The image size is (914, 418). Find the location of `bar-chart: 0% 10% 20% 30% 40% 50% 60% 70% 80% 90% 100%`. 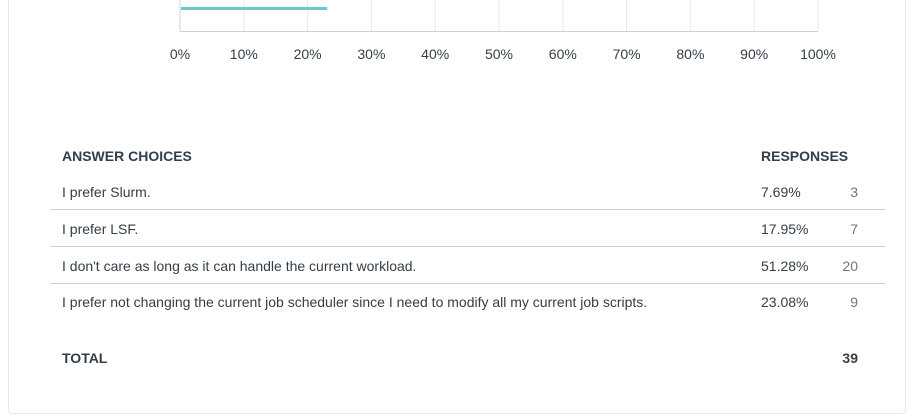

bar-chart: 0% 10% 20% 30% 40% 50% 60% 70% 80% 90% 100% is located at coordinates (503, 31).